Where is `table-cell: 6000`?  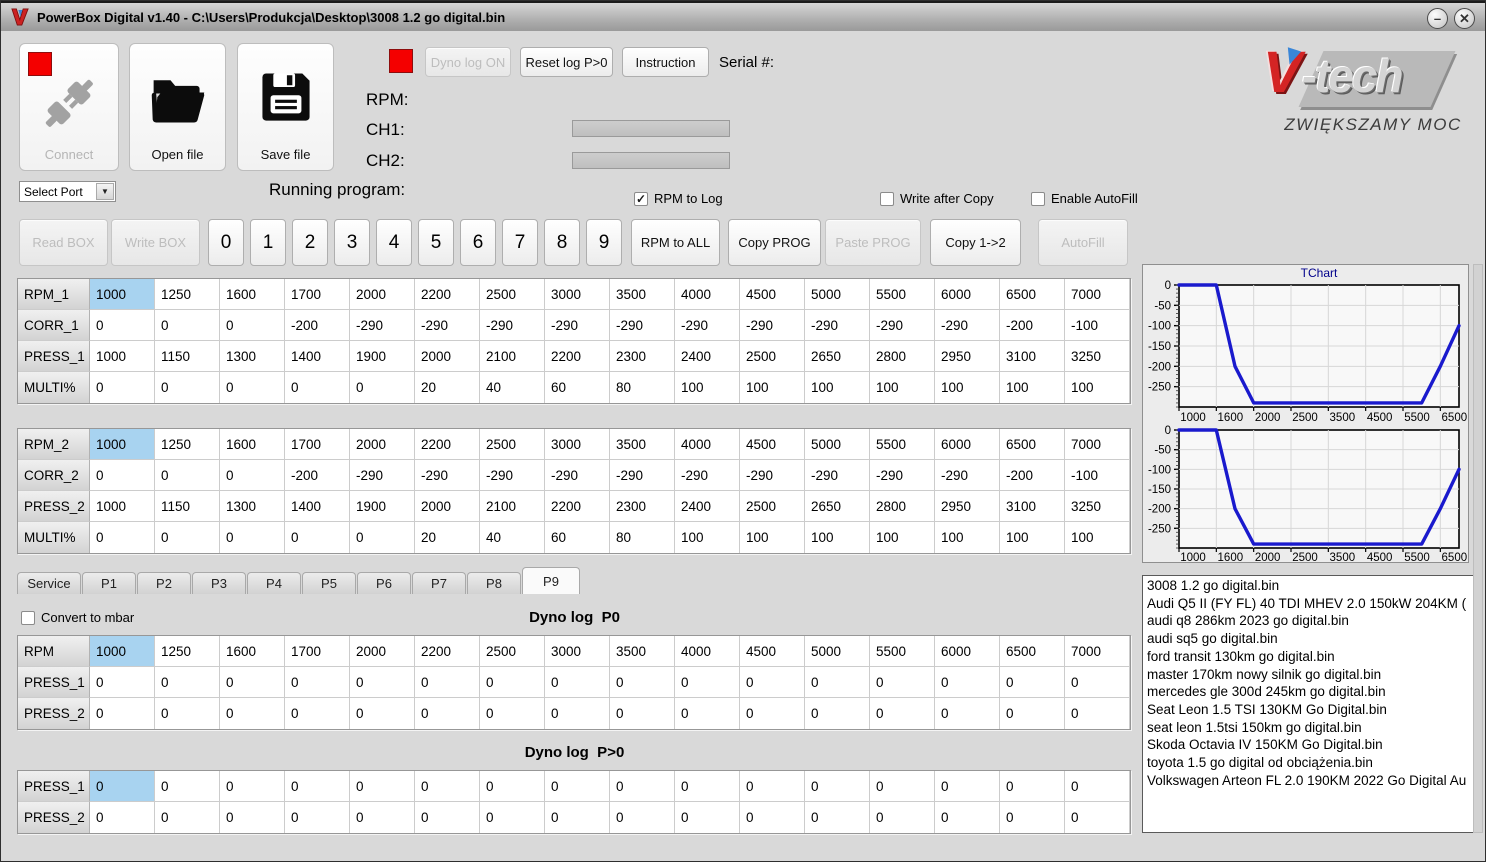
table-cell: 6000 is located at coordinates (967, 651).